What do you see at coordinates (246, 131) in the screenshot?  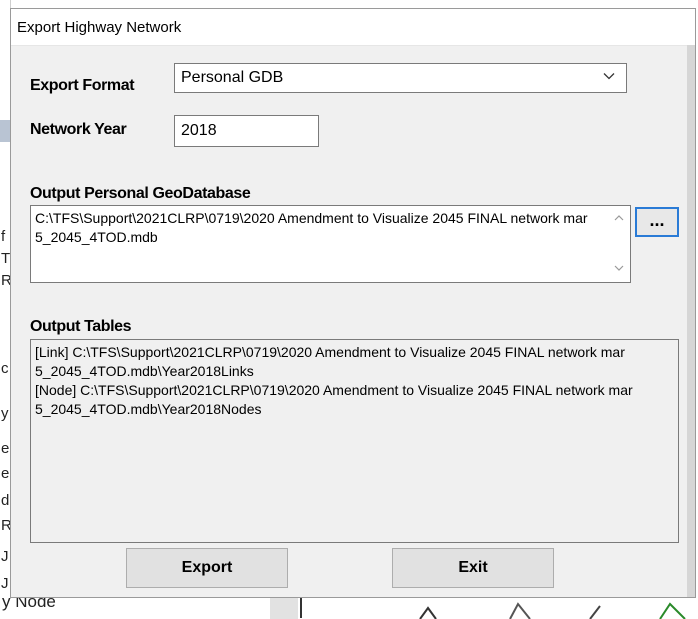 I see `network-year-input: 2018` at bounding box center [246, 131].